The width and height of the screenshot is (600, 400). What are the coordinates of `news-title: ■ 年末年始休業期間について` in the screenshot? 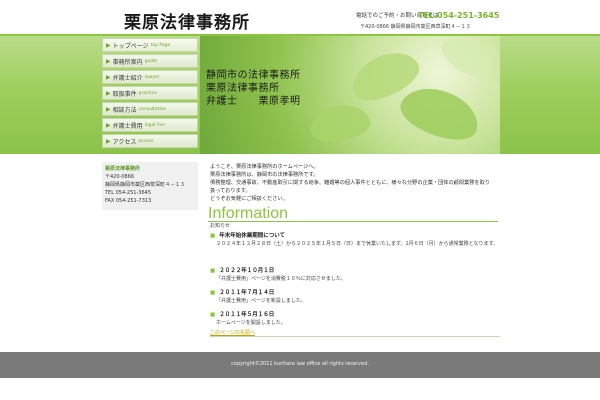 It's located at (355, 235).